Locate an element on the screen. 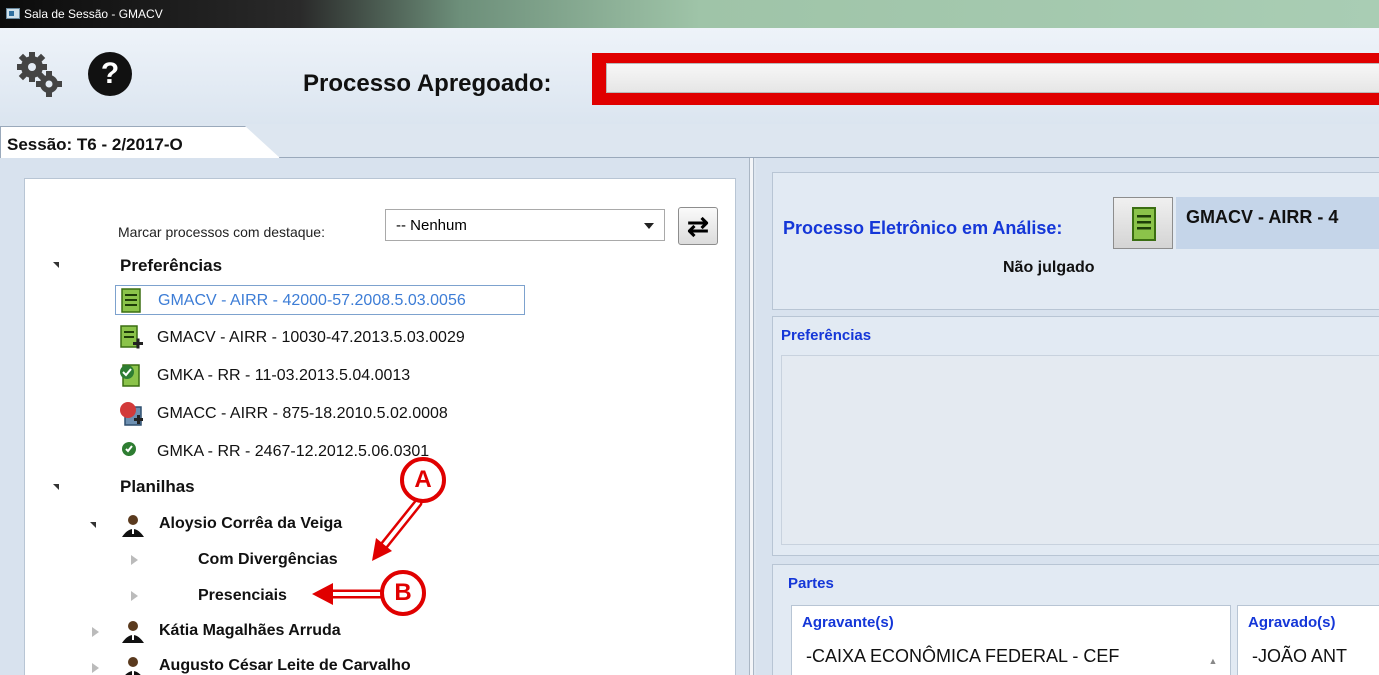 The image size is (1379, 675). agravante-value: -CAIXA ECONÔMICA FEDERAL - CEF is located at coordinates (963, 656).